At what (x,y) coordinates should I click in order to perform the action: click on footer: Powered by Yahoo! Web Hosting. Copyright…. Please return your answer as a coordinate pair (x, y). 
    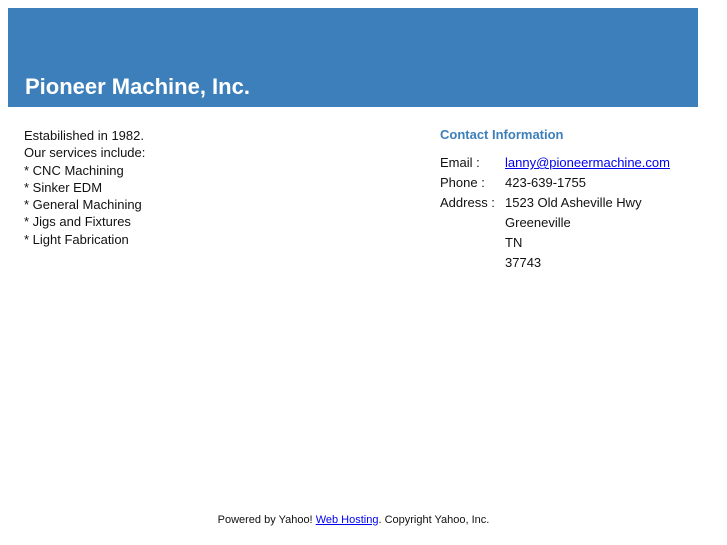
    Looking at the image, I should click on (353, 520).